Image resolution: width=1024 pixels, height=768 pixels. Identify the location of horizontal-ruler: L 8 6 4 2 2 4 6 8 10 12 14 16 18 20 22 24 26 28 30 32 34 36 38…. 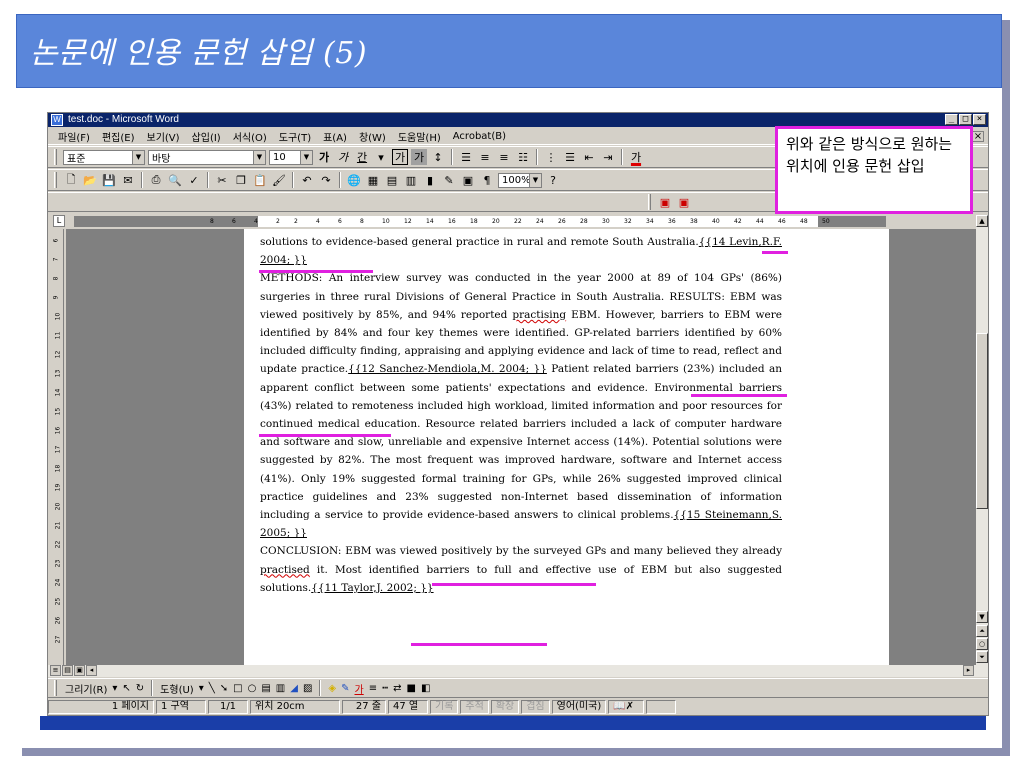
(518, 221).